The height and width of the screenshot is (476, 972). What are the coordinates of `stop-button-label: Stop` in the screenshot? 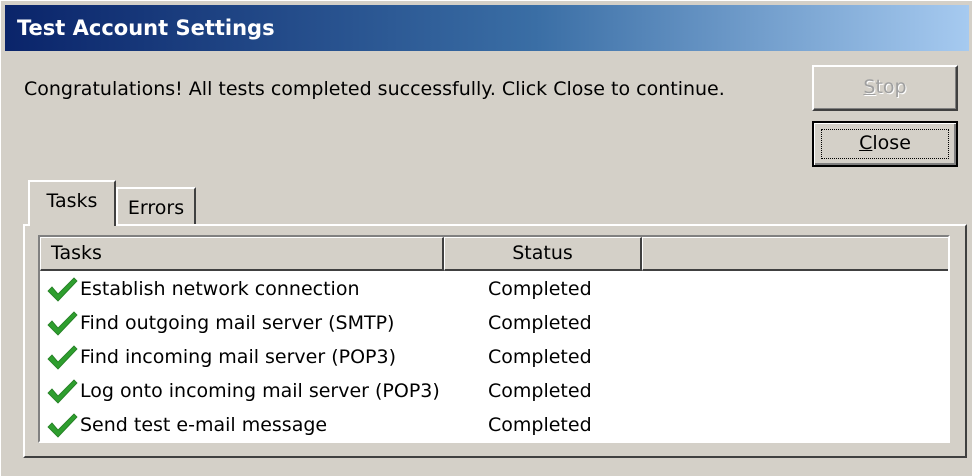 It's located at (885, 87).